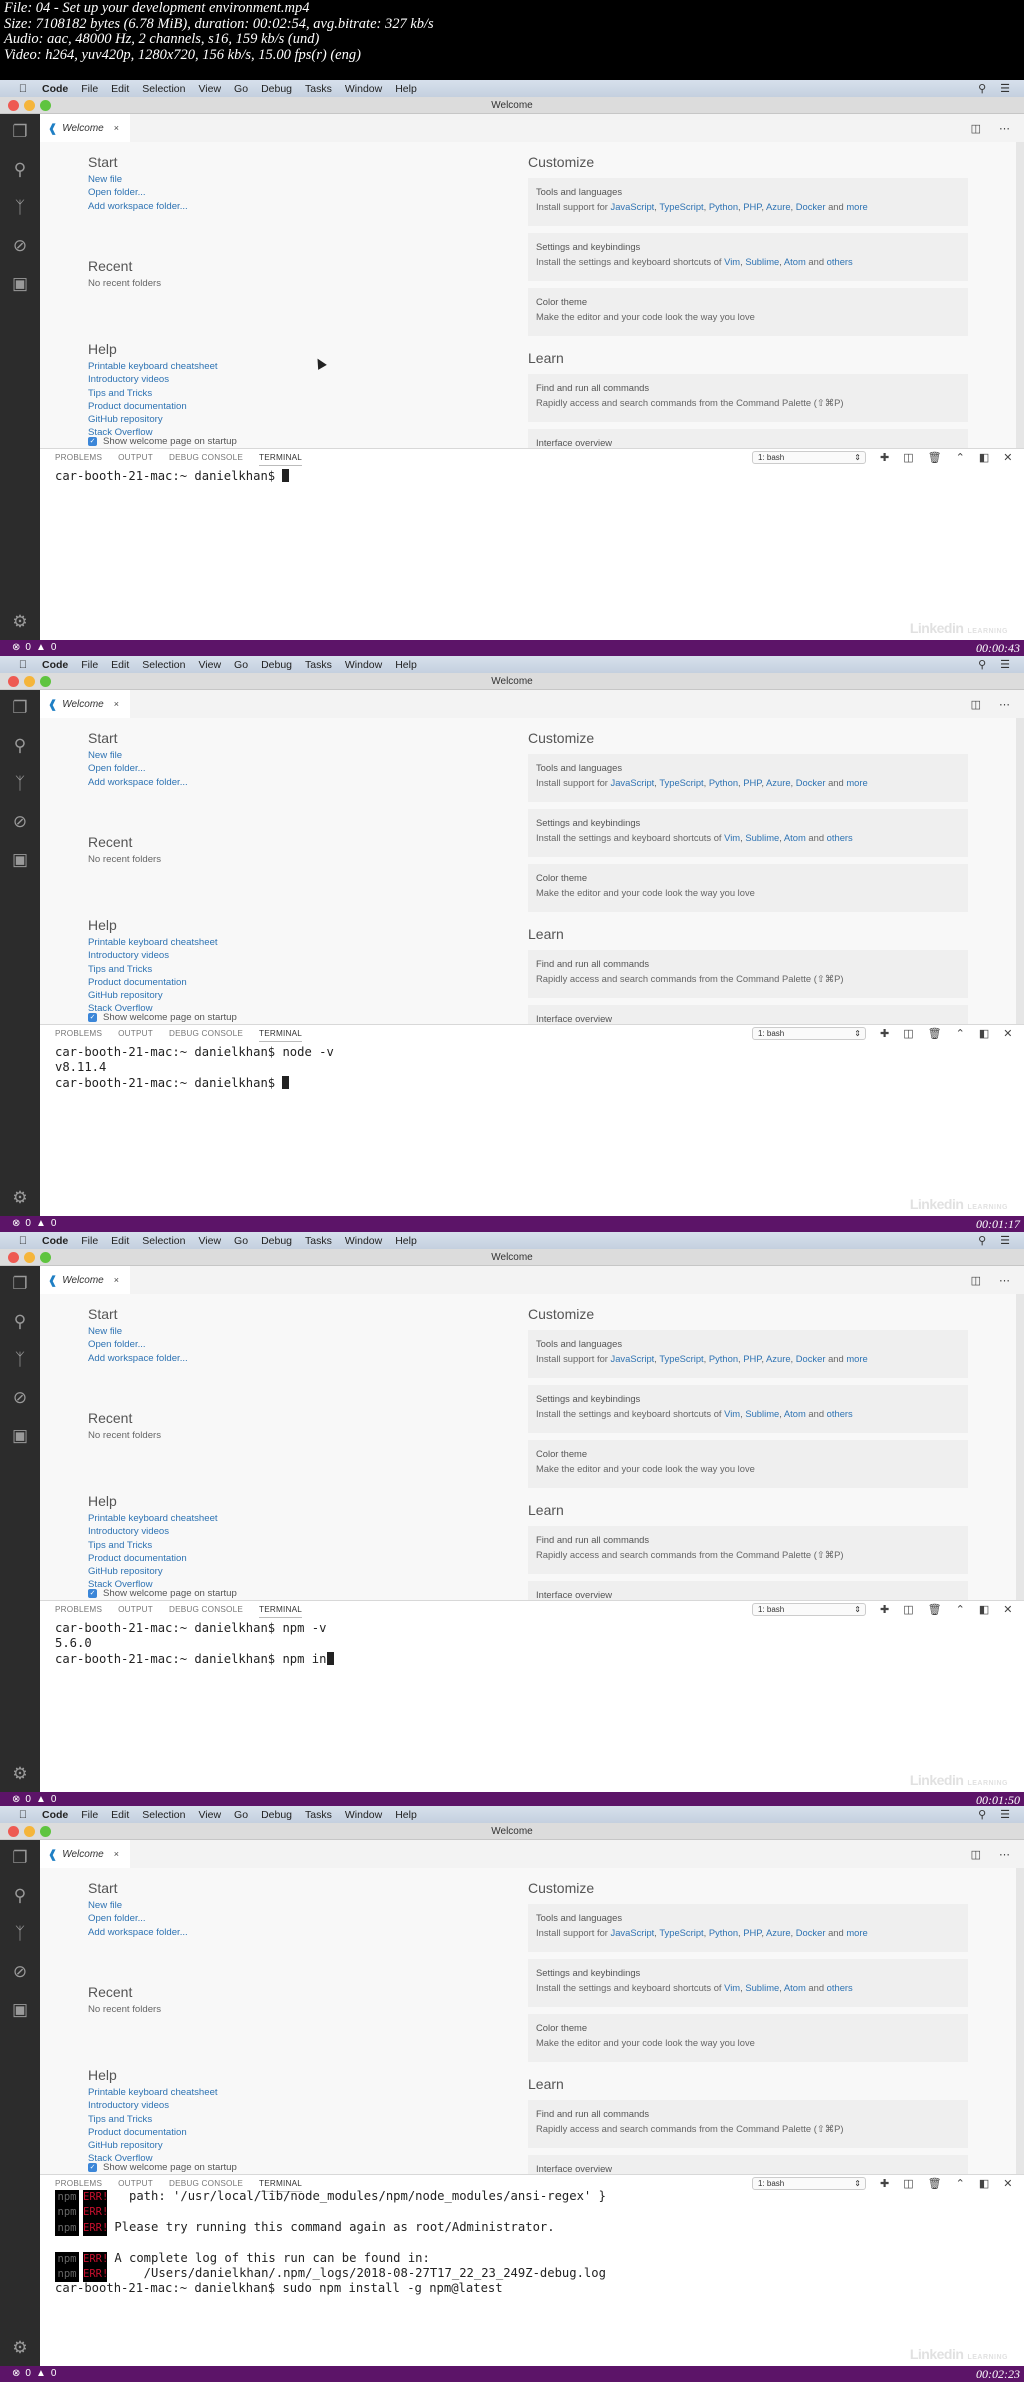  I want to click on tab-welcome: ❰ Welcome ×, so click(85, 704).